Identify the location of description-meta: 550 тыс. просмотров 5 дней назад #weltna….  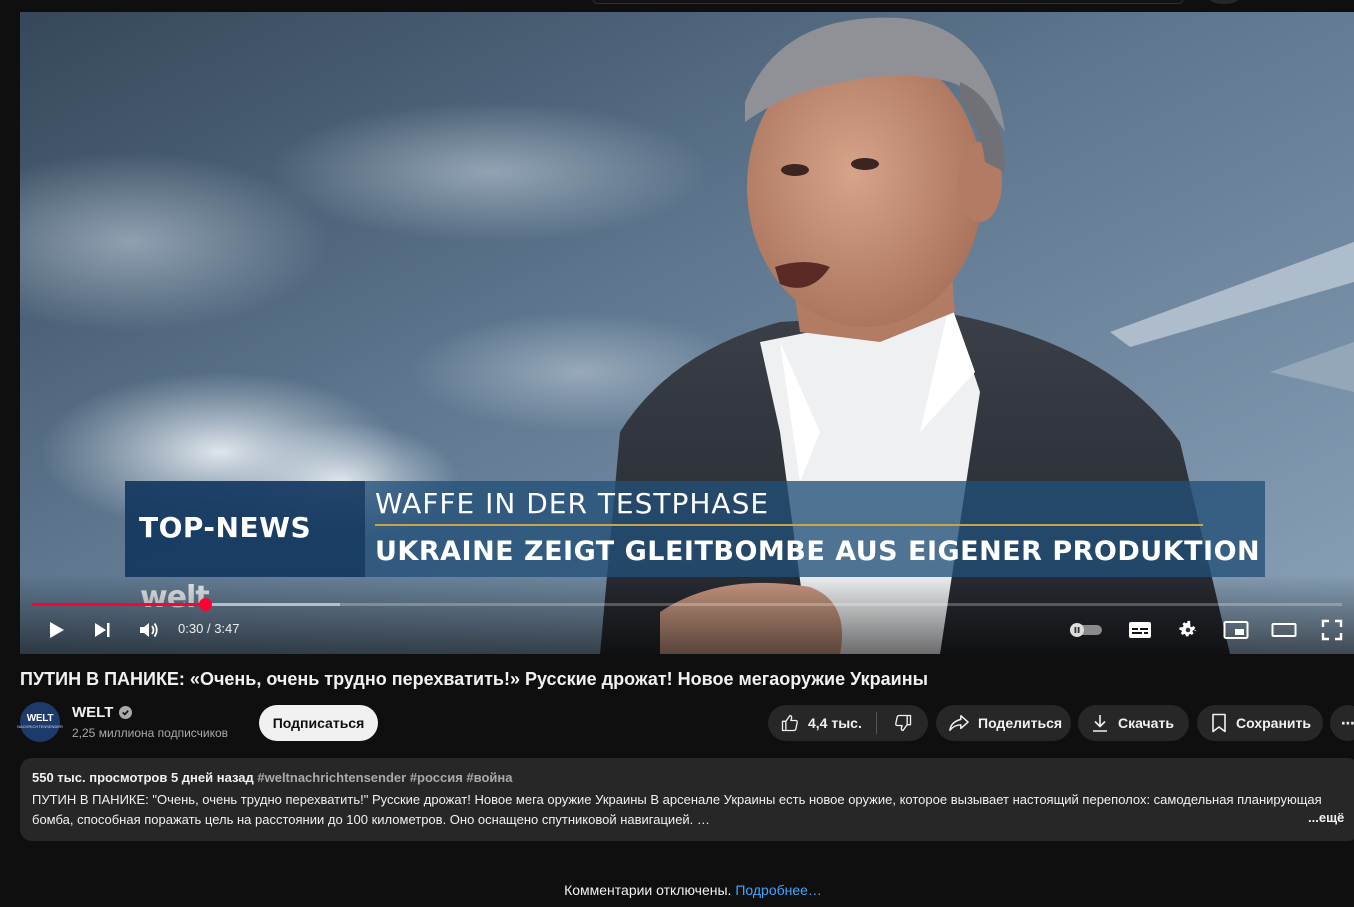
(272, 777).